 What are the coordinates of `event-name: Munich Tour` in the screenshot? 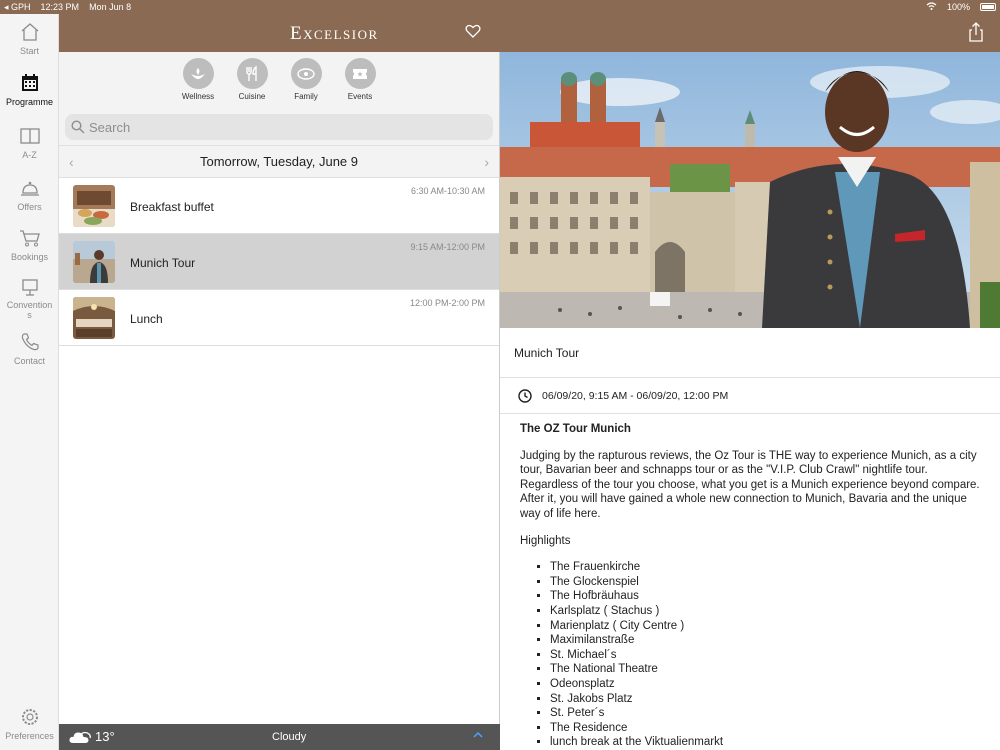 It's located at (163, 263).